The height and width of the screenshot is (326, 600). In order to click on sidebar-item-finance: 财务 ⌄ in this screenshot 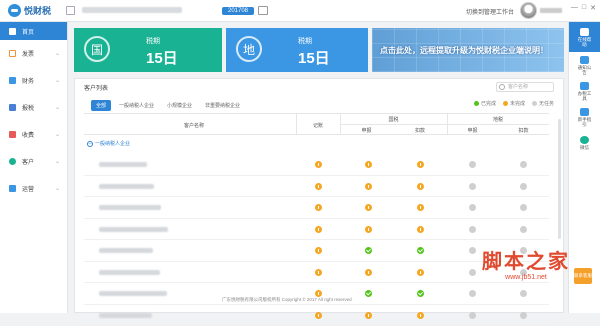, I will do `click(33, 80)`.